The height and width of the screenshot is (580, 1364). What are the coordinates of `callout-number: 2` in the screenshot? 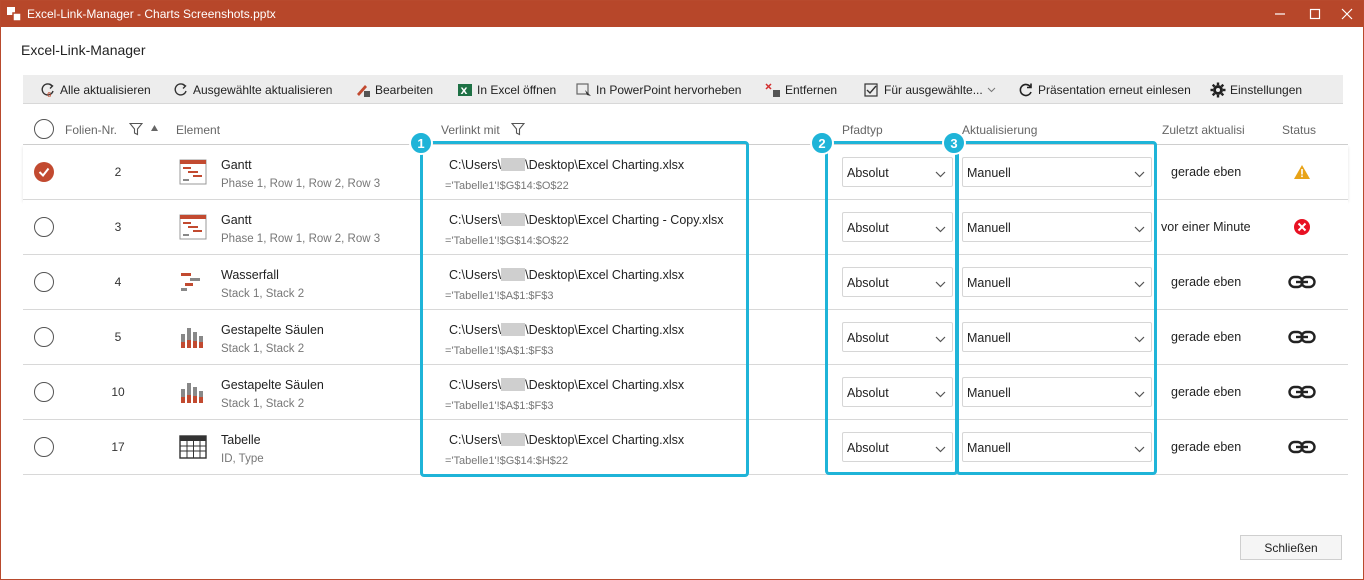 It's located at (822, 143).